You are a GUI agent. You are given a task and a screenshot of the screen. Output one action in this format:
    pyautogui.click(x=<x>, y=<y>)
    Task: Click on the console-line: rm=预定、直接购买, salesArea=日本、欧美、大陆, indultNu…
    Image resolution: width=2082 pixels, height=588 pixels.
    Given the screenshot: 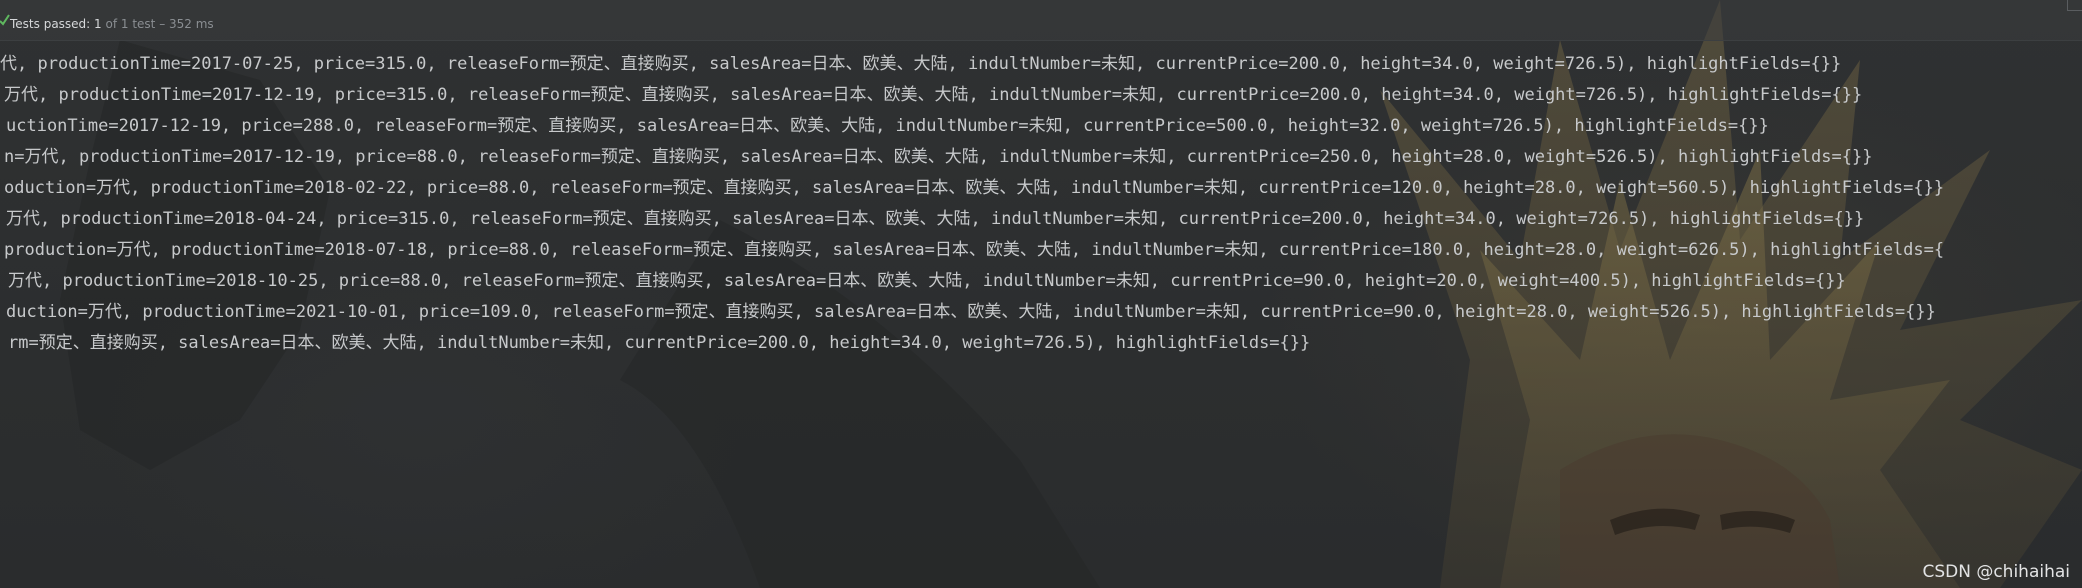 What is the action you would take?
    pyautogui.click(x=659, y=343)
    